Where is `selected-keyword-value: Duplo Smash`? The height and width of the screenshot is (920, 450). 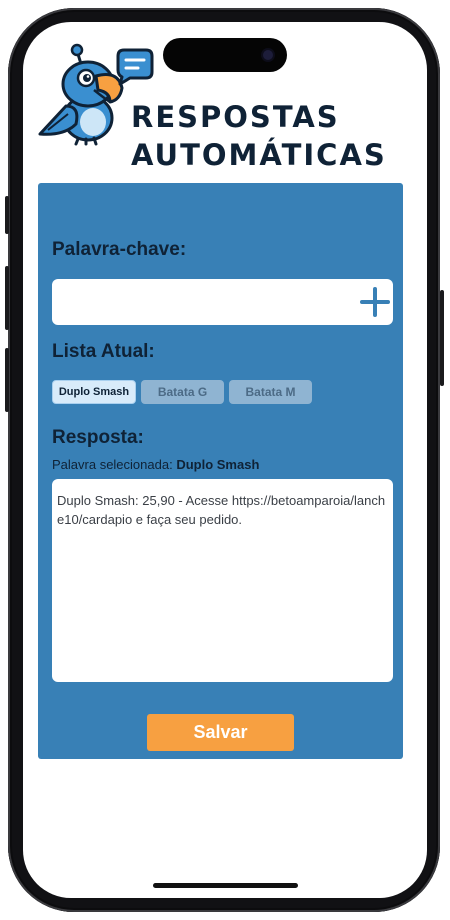 selected-keyword-value: Duplo Smash is located at coordinates (218, 464).